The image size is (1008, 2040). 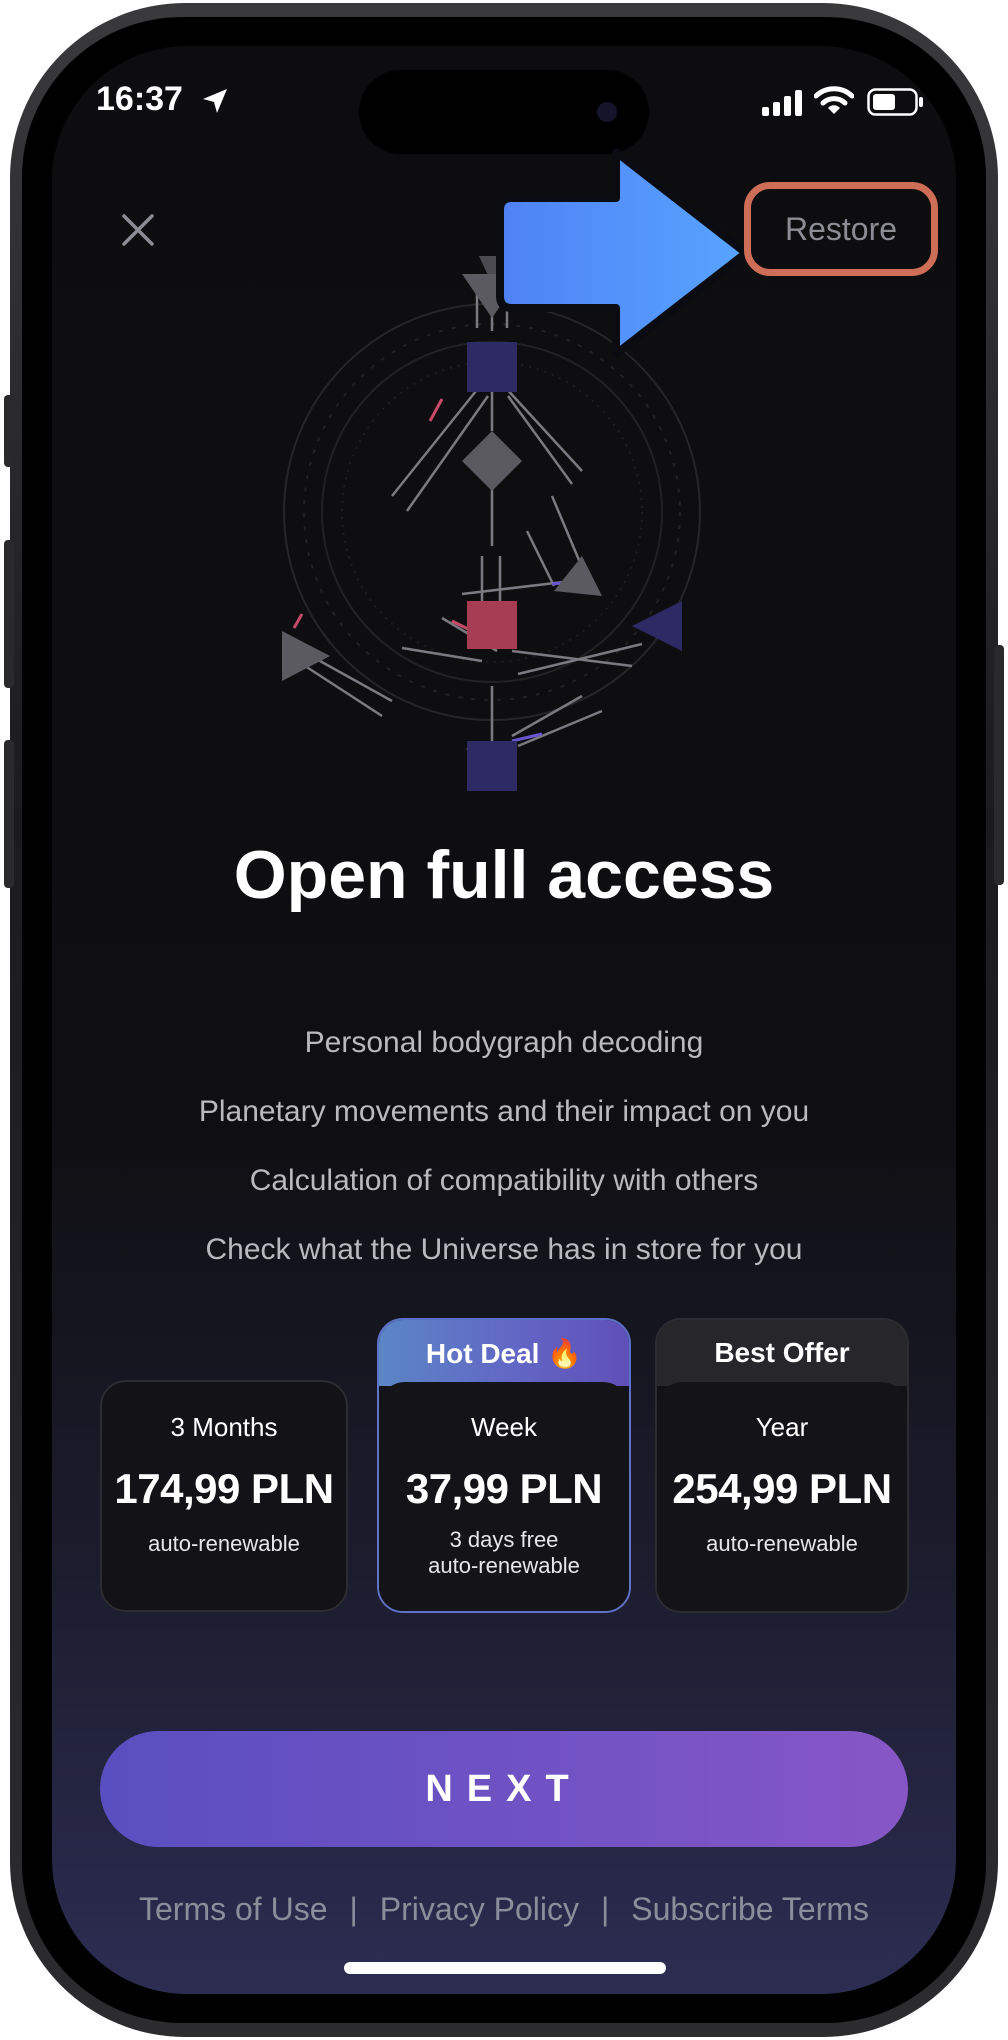 What do you see at coordinates (895, 102) in the screenshot?
I see `battery-icon` at bounding box center [895, 102].